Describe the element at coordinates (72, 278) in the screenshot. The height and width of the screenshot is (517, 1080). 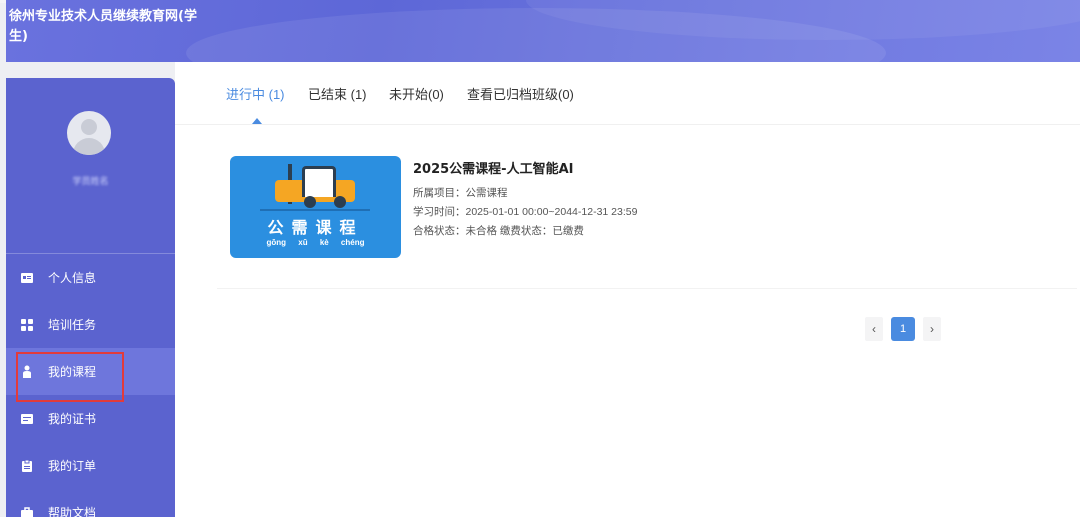
I see `sidebar-item-label: 个人信息` at that location.